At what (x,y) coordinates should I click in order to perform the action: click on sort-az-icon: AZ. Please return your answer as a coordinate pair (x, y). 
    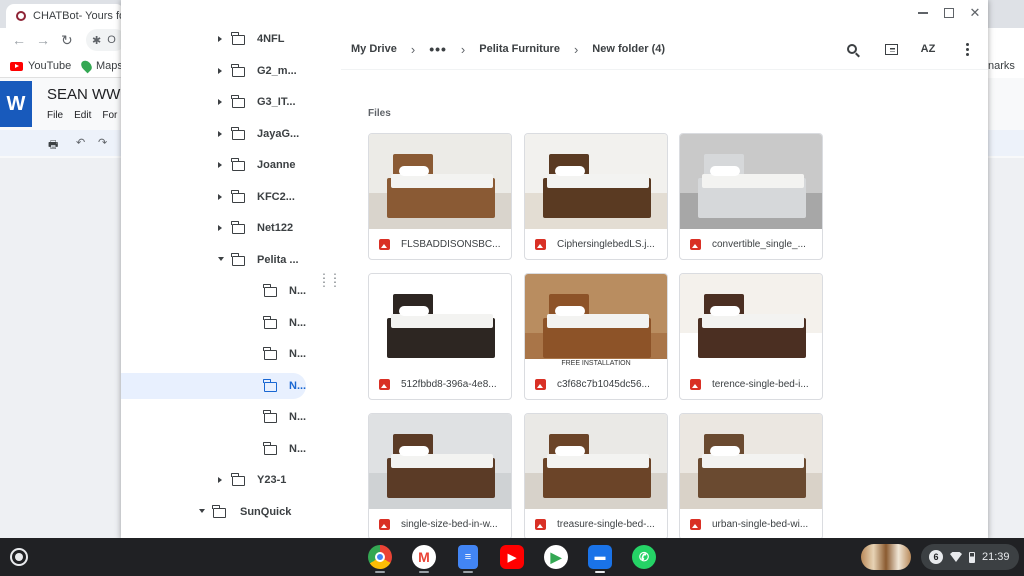
    Looking at the image, I should click on (928, 49).